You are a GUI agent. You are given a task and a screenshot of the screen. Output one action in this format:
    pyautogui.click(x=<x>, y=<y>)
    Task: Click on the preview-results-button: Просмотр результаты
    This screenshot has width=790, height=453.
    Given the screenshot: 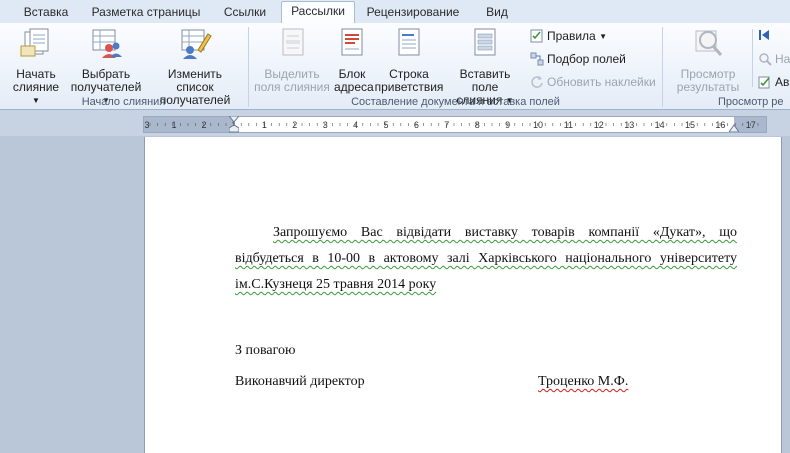 What is the action you would take?
    pyautogui.click(x=708, y=60)
    